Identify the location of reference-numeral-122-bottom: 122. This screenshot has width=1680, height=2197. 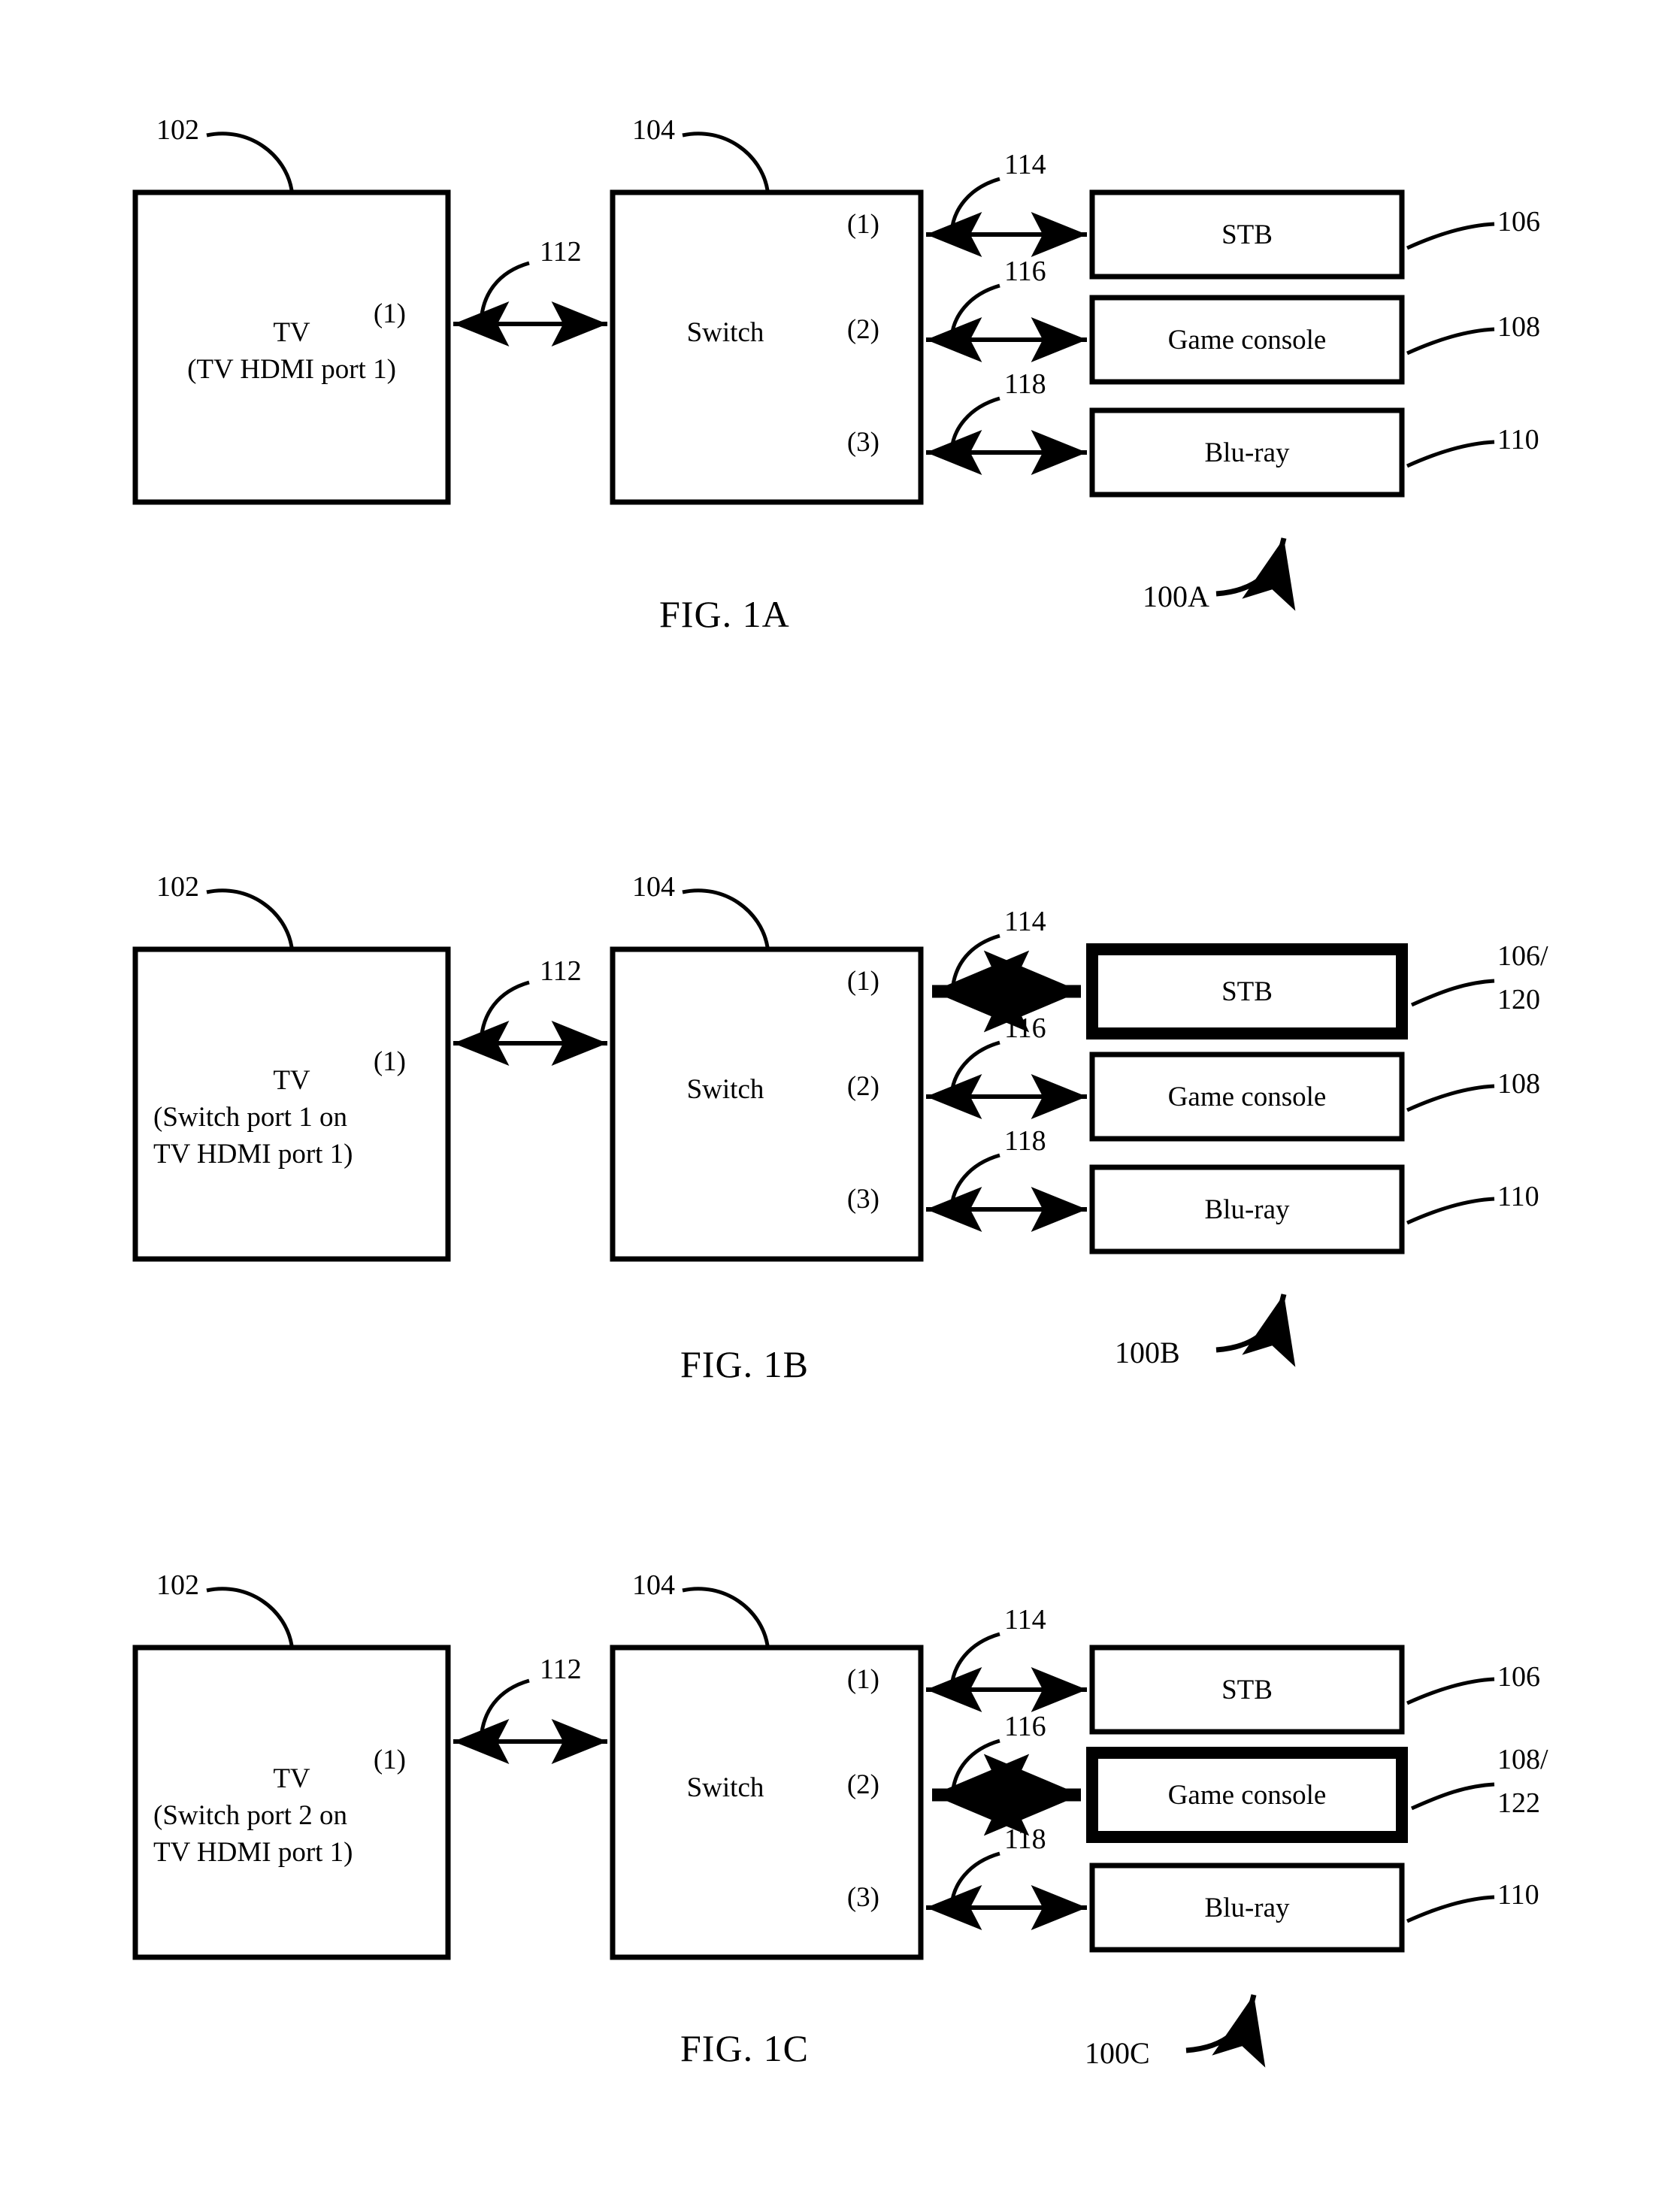
(1518, 1803).